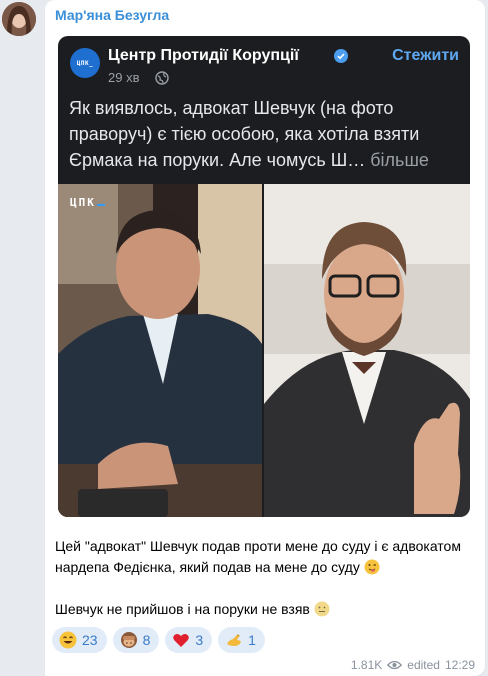 Image resolution: width=488 pixels, height=676 pixels. What do you see at coordinates (423, 665) in the screenshot?
I see `edited-label: edited` at bounding box center [423, 665].